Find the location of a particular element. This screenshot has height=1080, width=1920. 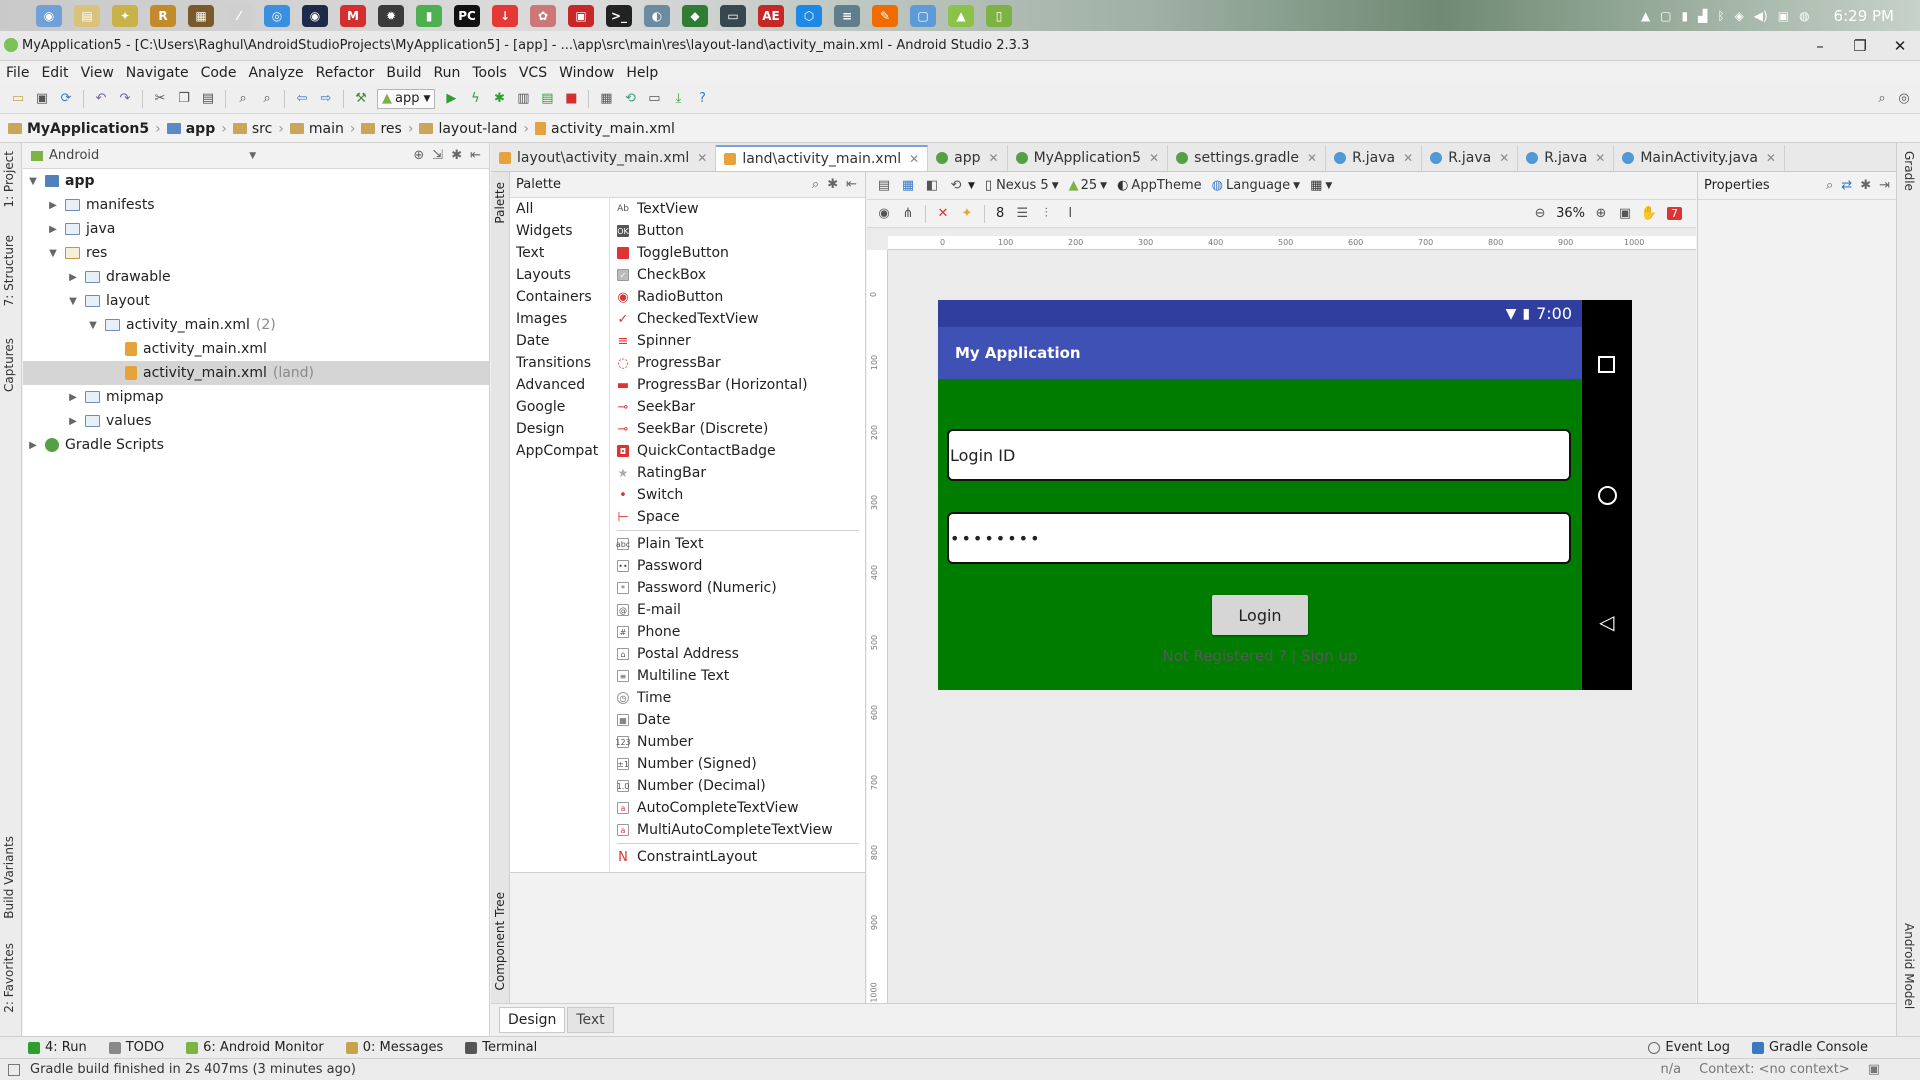

breadcrumb-res: res is located at coordinates (381, 129).